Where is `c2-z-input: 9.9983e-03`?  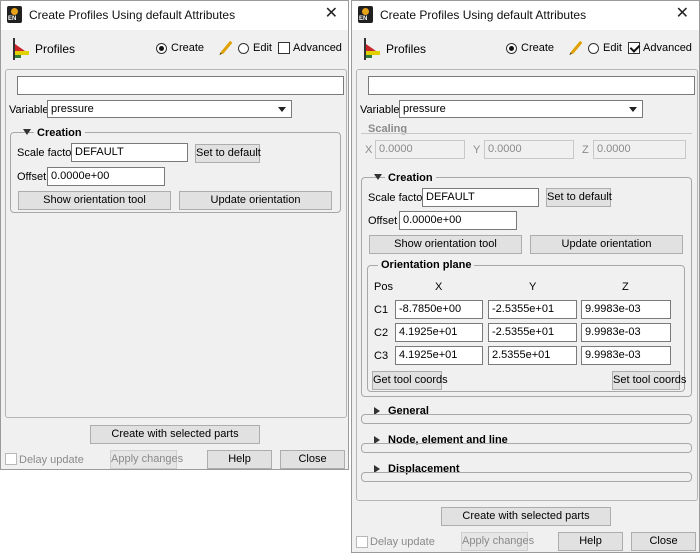 c2-z-input: 9.9983e-03 is located at coordinates (626, 332).